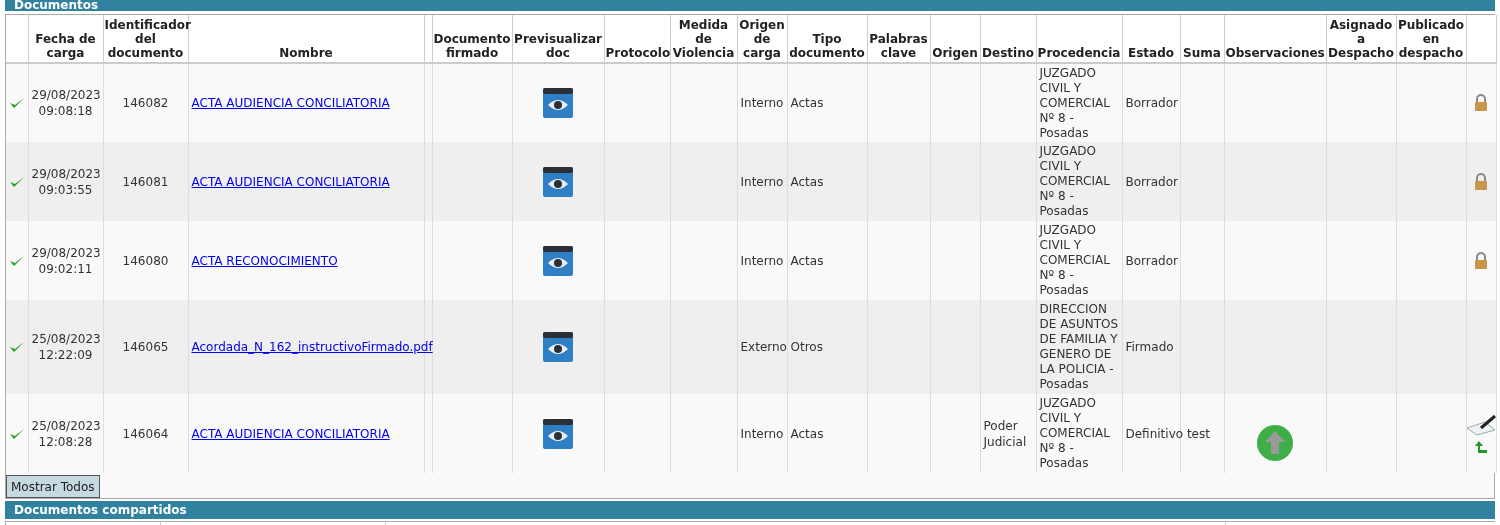 The height and width of the screenshot is (525, 1500). I want to click on sign-document-icon, so click(1481, 424).